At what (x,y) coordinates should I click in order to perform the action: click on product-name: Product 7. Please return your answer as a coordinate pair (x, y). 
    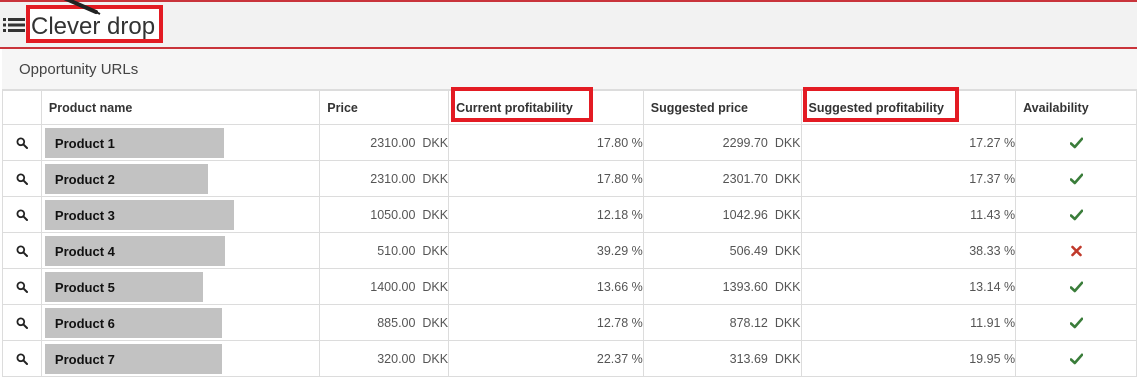
    Looking at the image, I should click on (85, 359).